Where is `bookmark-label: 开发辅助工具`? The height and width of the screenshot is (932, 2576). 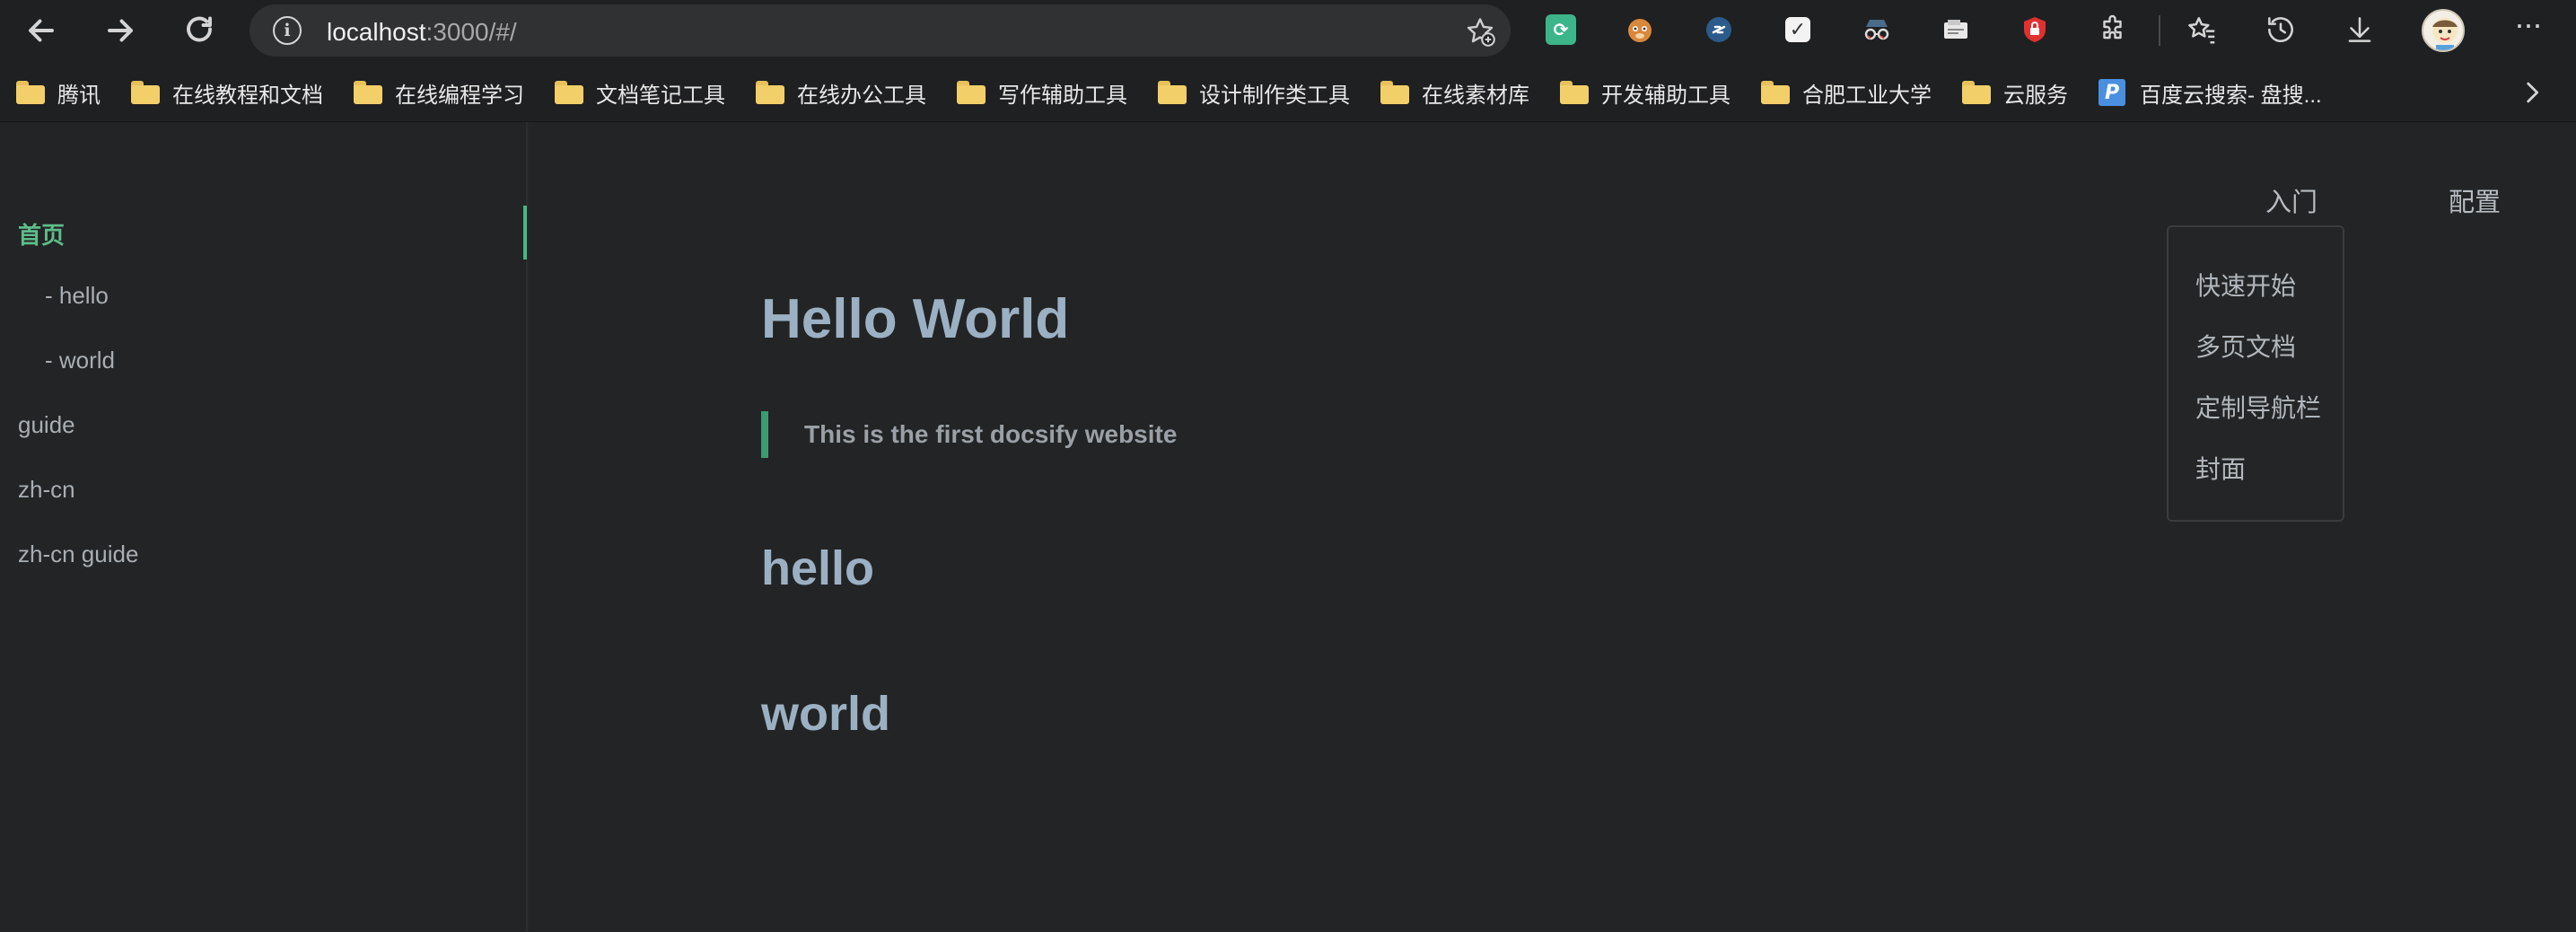 bookmark-label: 开发辅助工具 is located at coordinates (1665, 95).